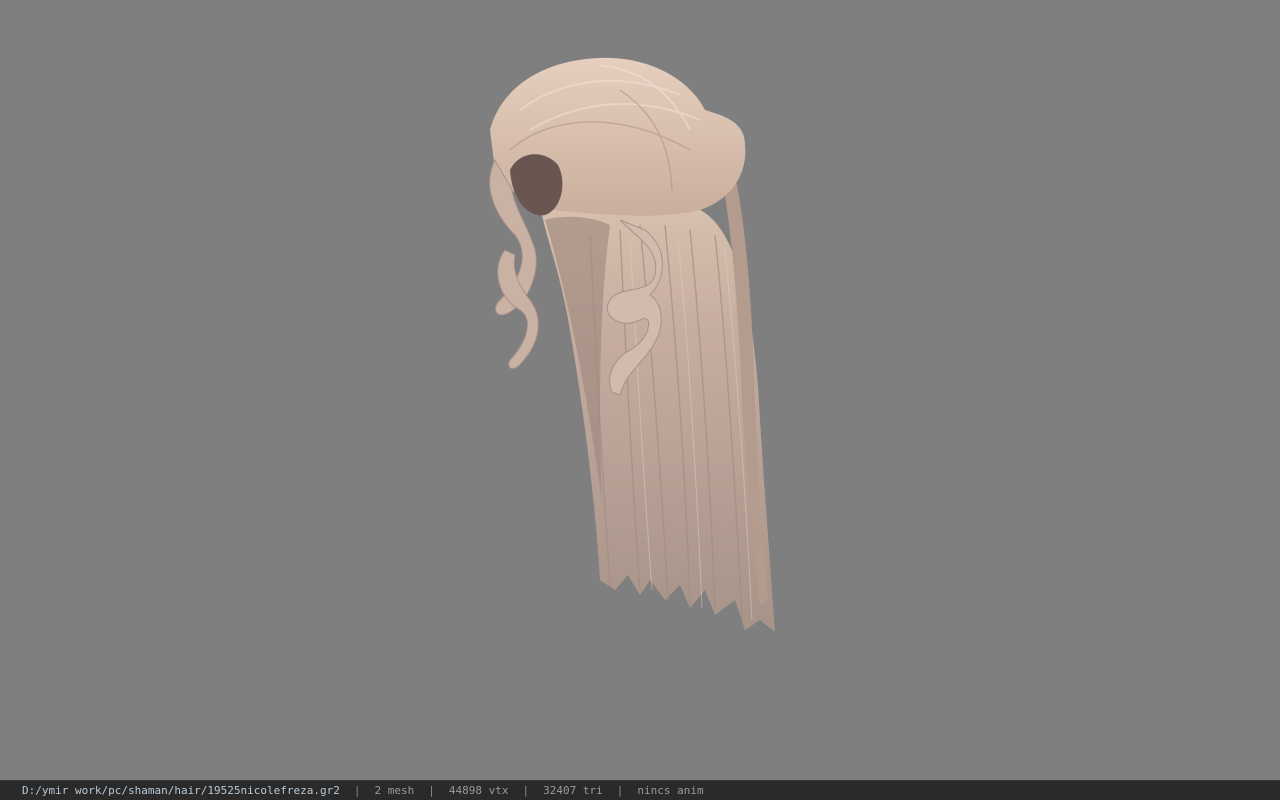 This screenshot has height=800, width=1280. I want to click on scalp-cavity, so click(536, 185).